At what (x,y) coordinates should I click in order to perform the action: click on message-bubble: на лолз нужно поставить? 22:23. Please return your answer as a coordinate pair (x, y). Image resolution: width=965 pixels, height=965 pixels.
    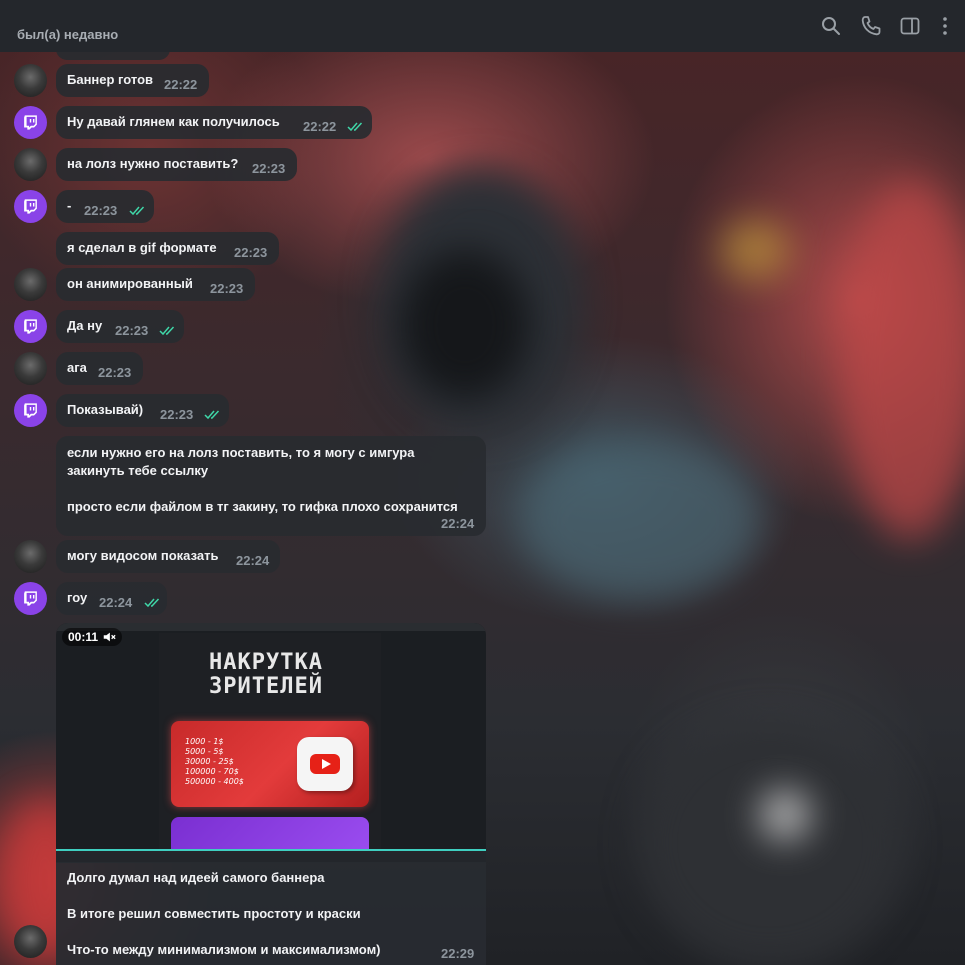
    Looking at the image, I should click on (176, 164).